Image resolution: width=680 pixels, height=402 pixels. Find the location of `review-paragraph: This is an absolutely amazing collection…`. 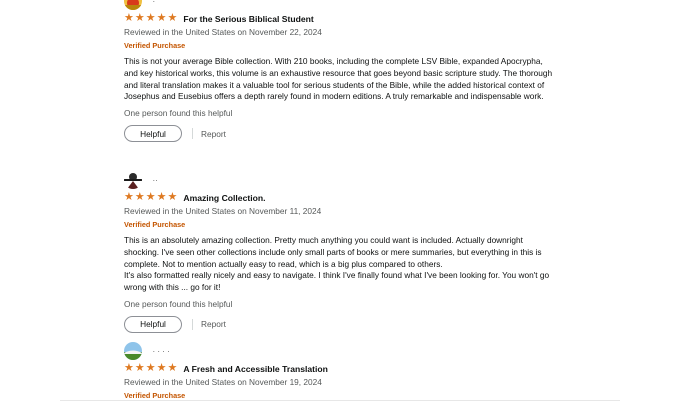

review-paragraph: This is an absolutely amazing collection… is located at coordinates (333, 252).